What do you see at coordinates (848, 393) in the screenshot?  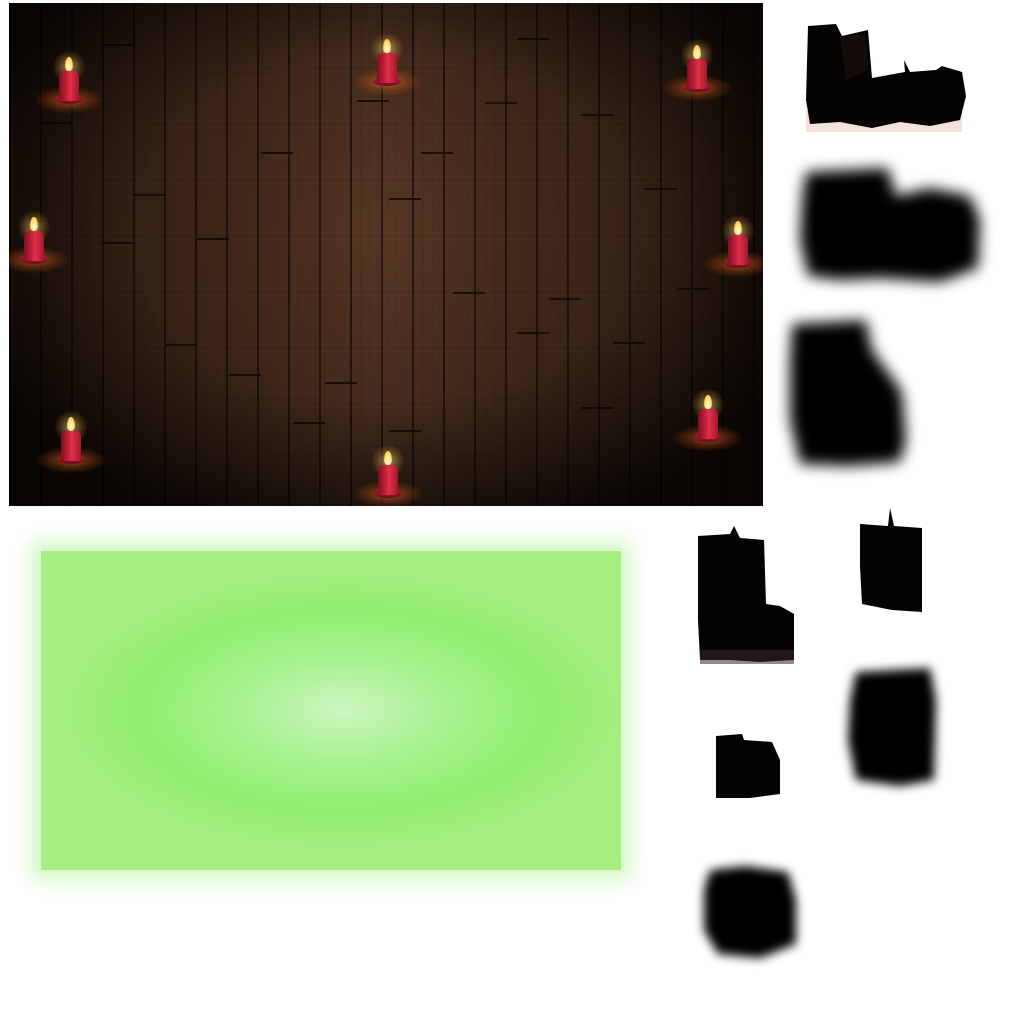 I see `mask-soft-tall` at bounding box center [848, 393].